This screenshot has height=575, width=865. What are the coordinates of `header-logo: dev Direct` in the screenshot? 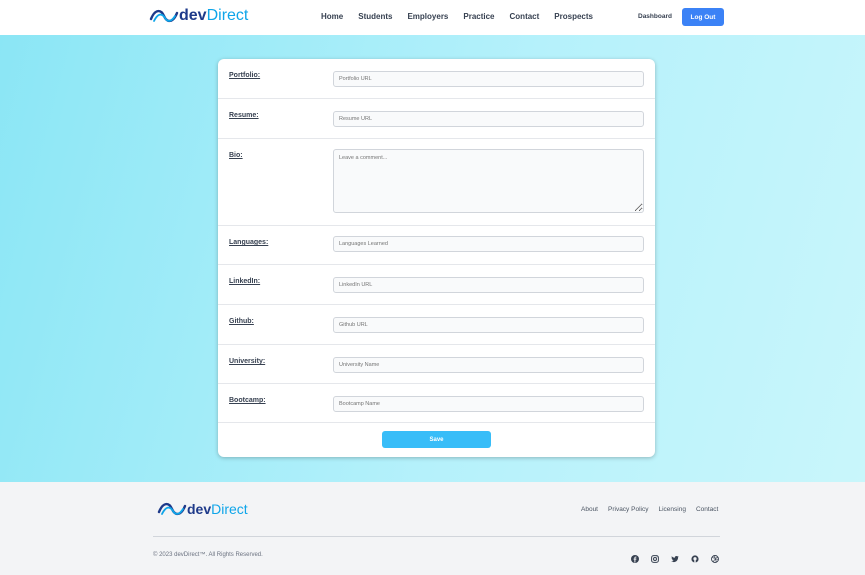 It's located at (198, 16).